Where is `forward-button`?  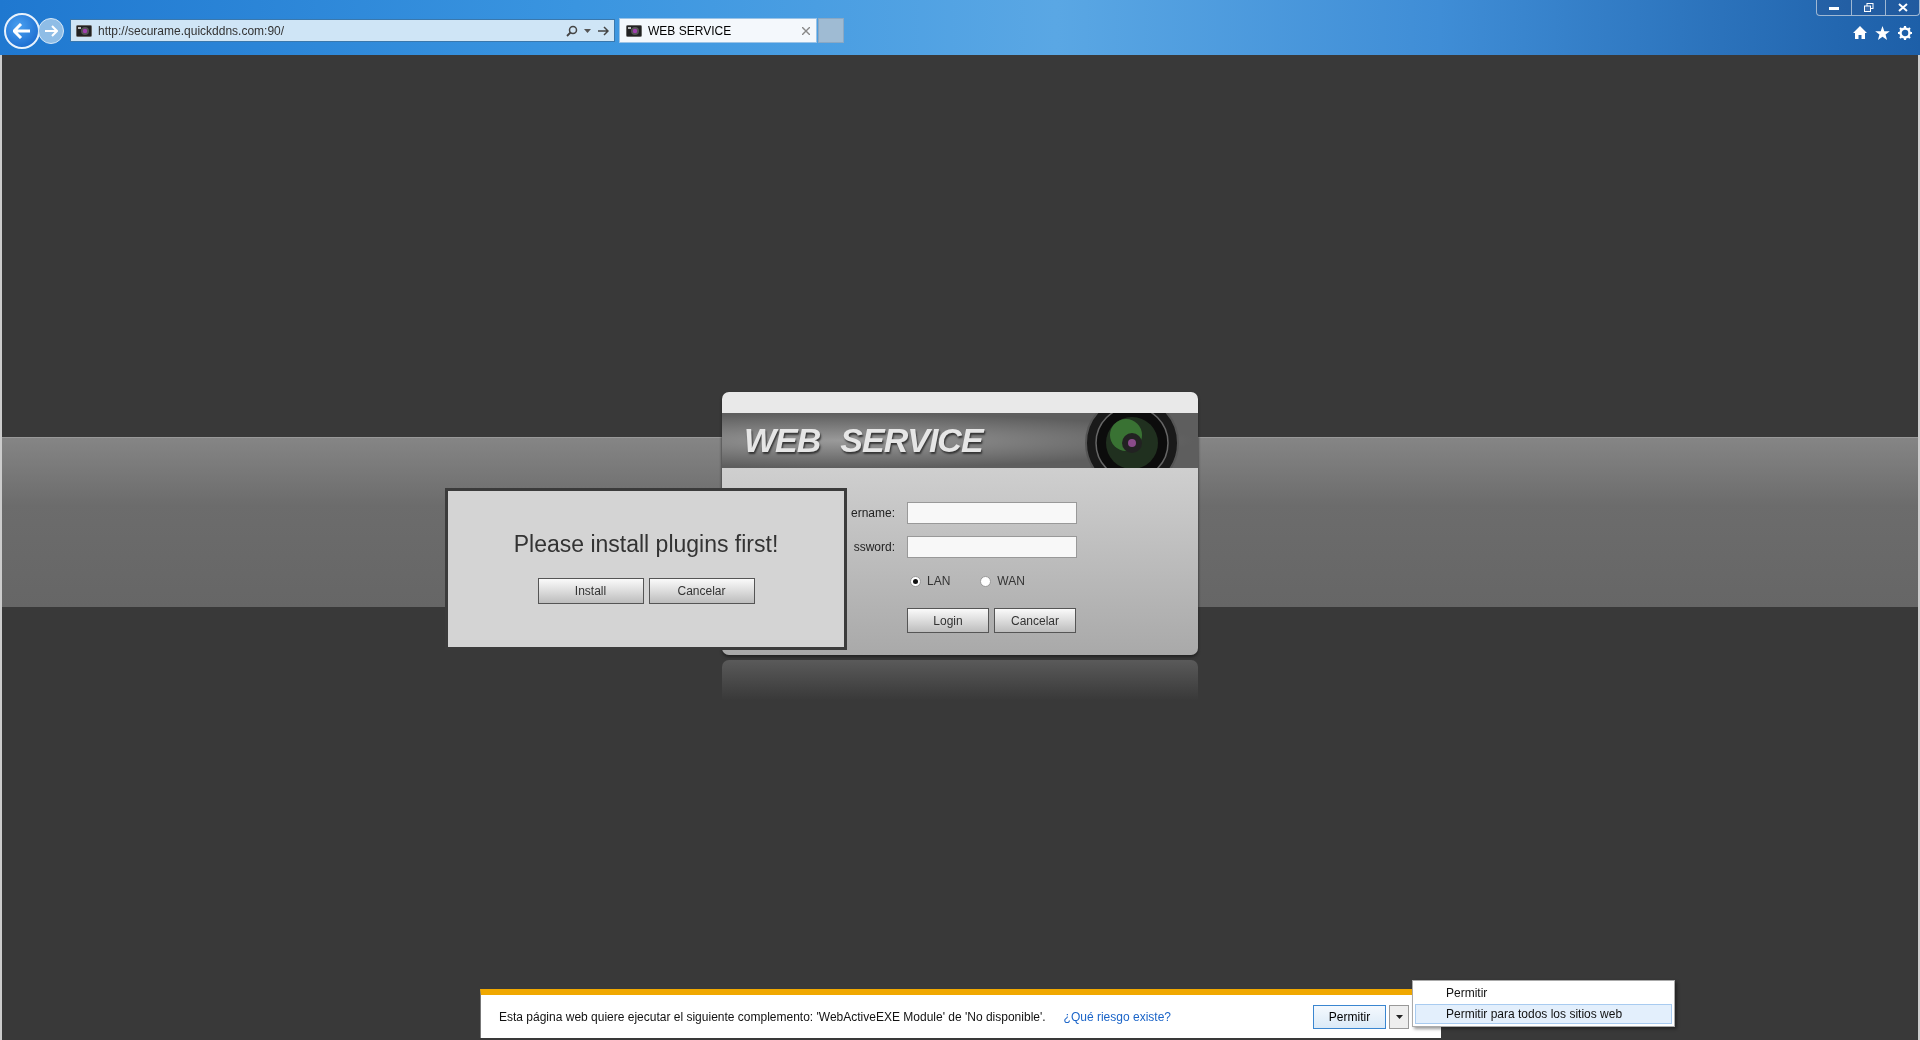
forward-button is located at coordinates (51, 30).